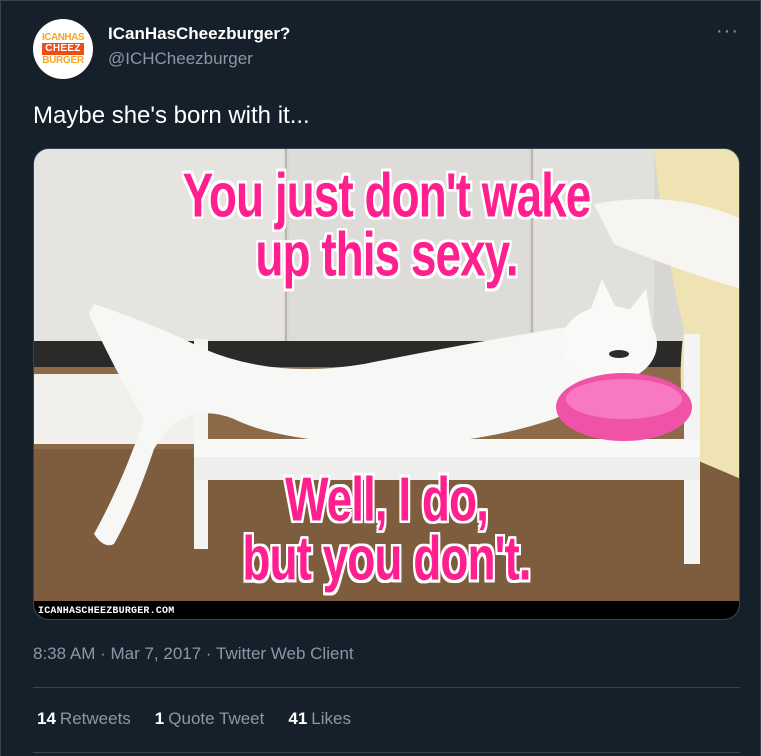  I want to click on engagement-stats: 14 Retweets 1 Quote Tweet 41 Likes, so click(194, 719).